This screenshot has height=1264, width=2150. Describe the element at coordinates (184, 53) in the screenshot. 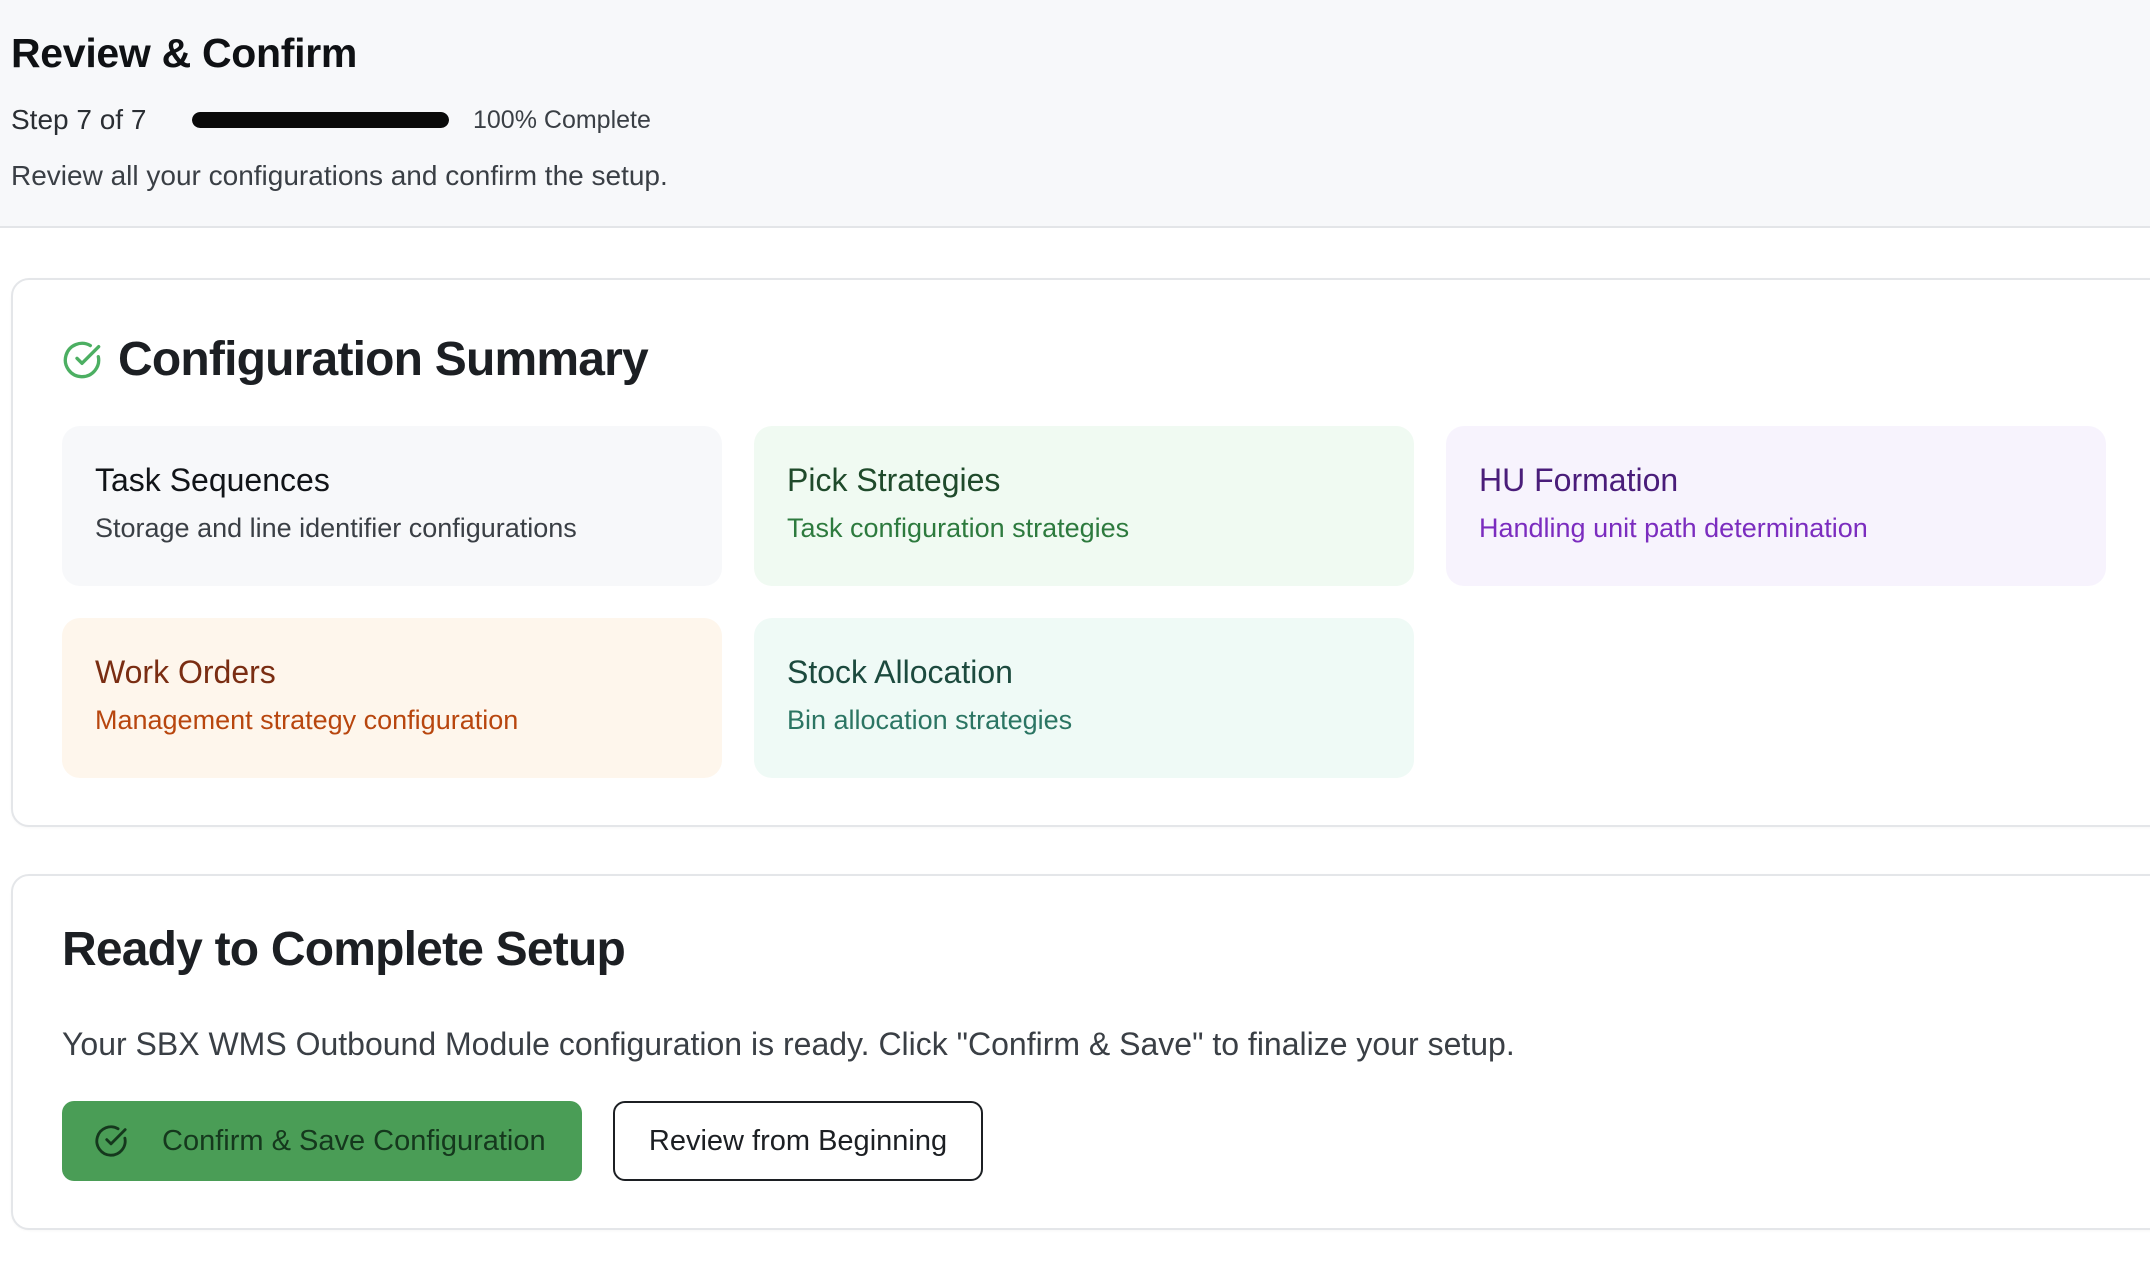

I see `page-title: Review & Confirm` at that location.